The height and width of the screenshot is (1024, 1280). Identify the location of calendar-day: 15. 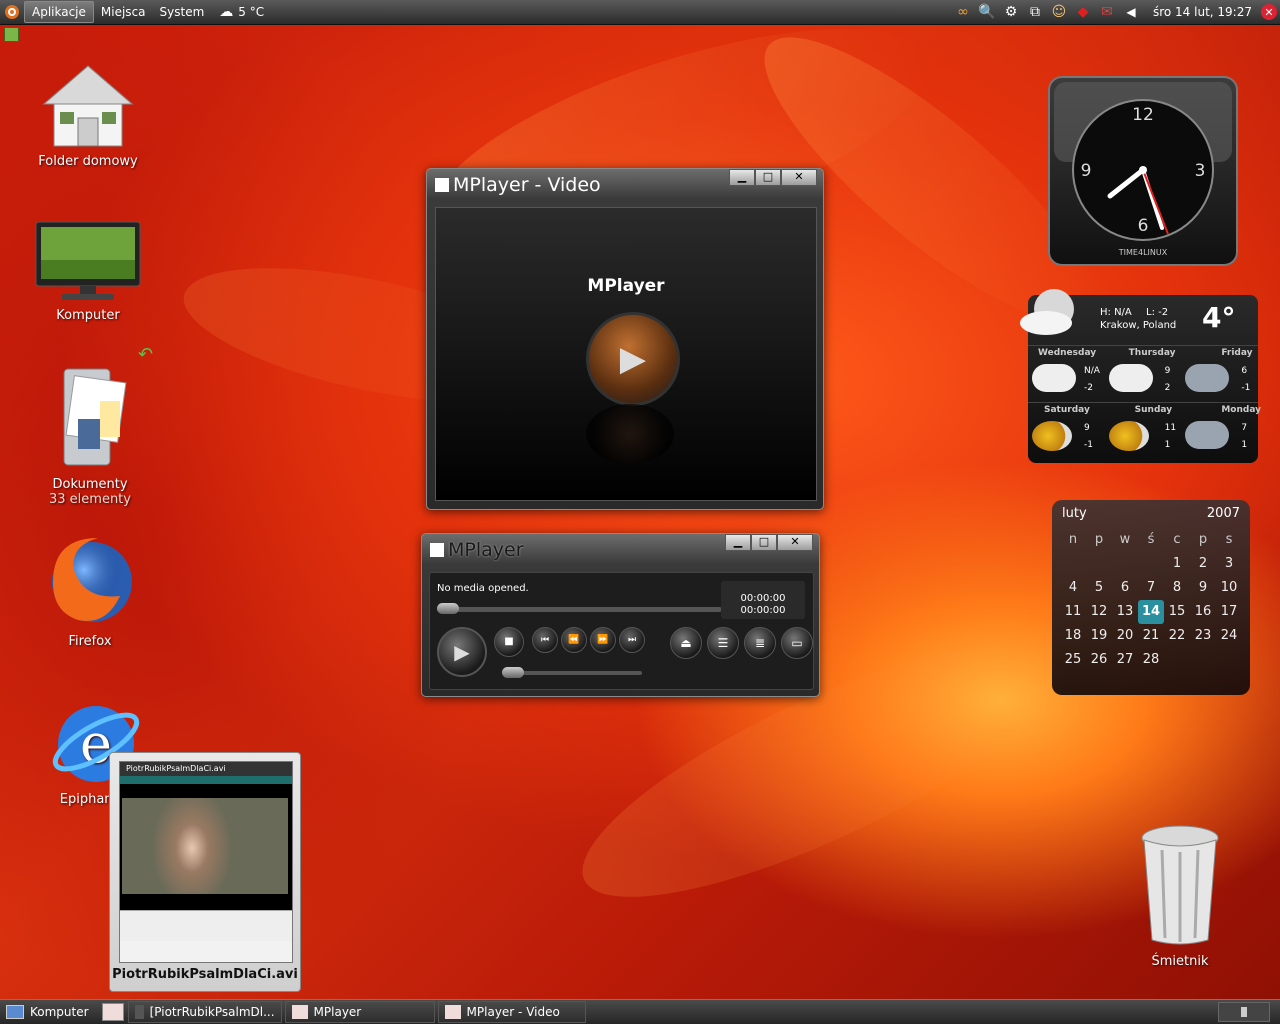
(1177, 612).